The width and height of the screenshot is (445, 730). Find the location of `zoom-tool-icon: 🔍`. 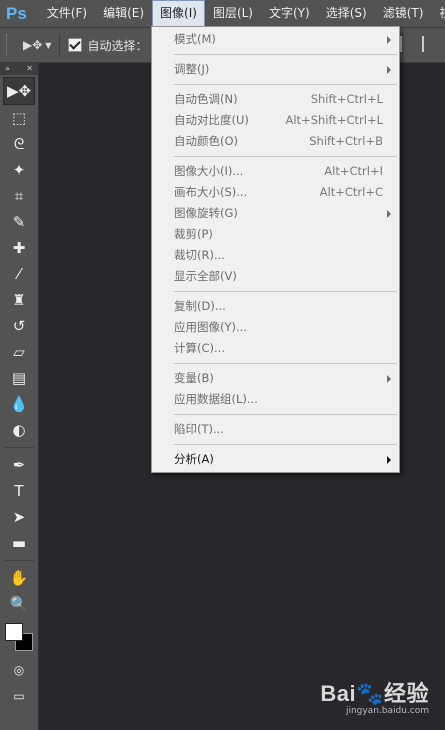

zoom-tool-icon: 🔍 is located at coordinates (19, 604).